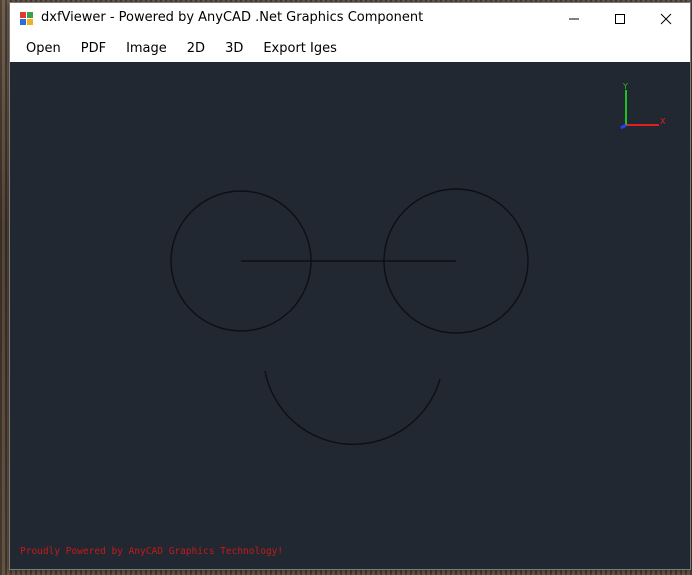  Describe the element at coordinates (234, 49) in the screenshot. I see `menu-3d: 3D` at that location.